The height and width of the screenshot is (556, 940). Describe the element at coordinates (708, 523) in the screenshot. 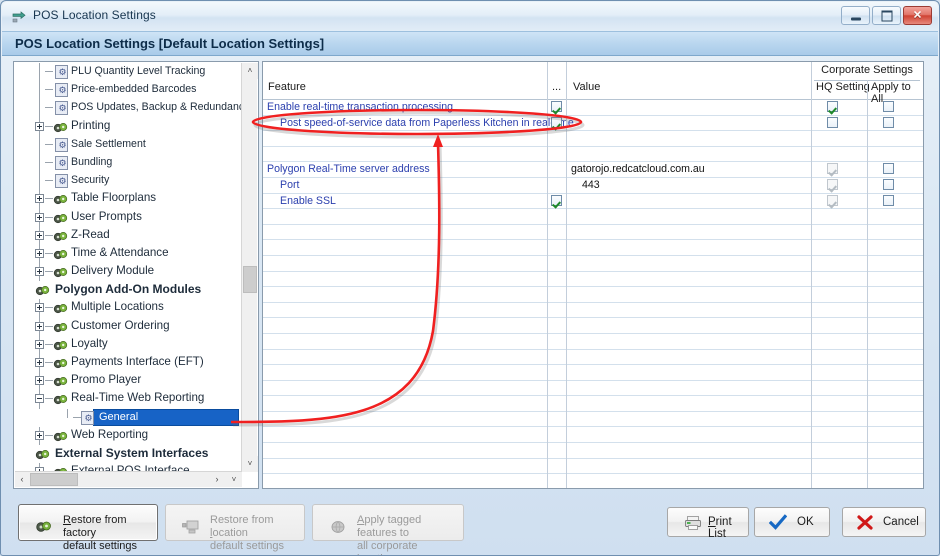

I see `print-list-button: Print List` at that location.